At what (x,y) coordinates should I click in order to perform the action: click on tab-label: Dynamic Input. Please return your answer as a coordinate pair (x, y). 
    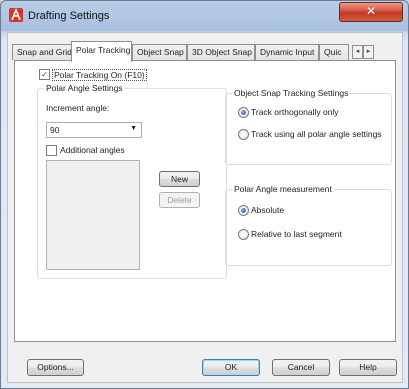
    Looking at the image, I should click on (287, 52).